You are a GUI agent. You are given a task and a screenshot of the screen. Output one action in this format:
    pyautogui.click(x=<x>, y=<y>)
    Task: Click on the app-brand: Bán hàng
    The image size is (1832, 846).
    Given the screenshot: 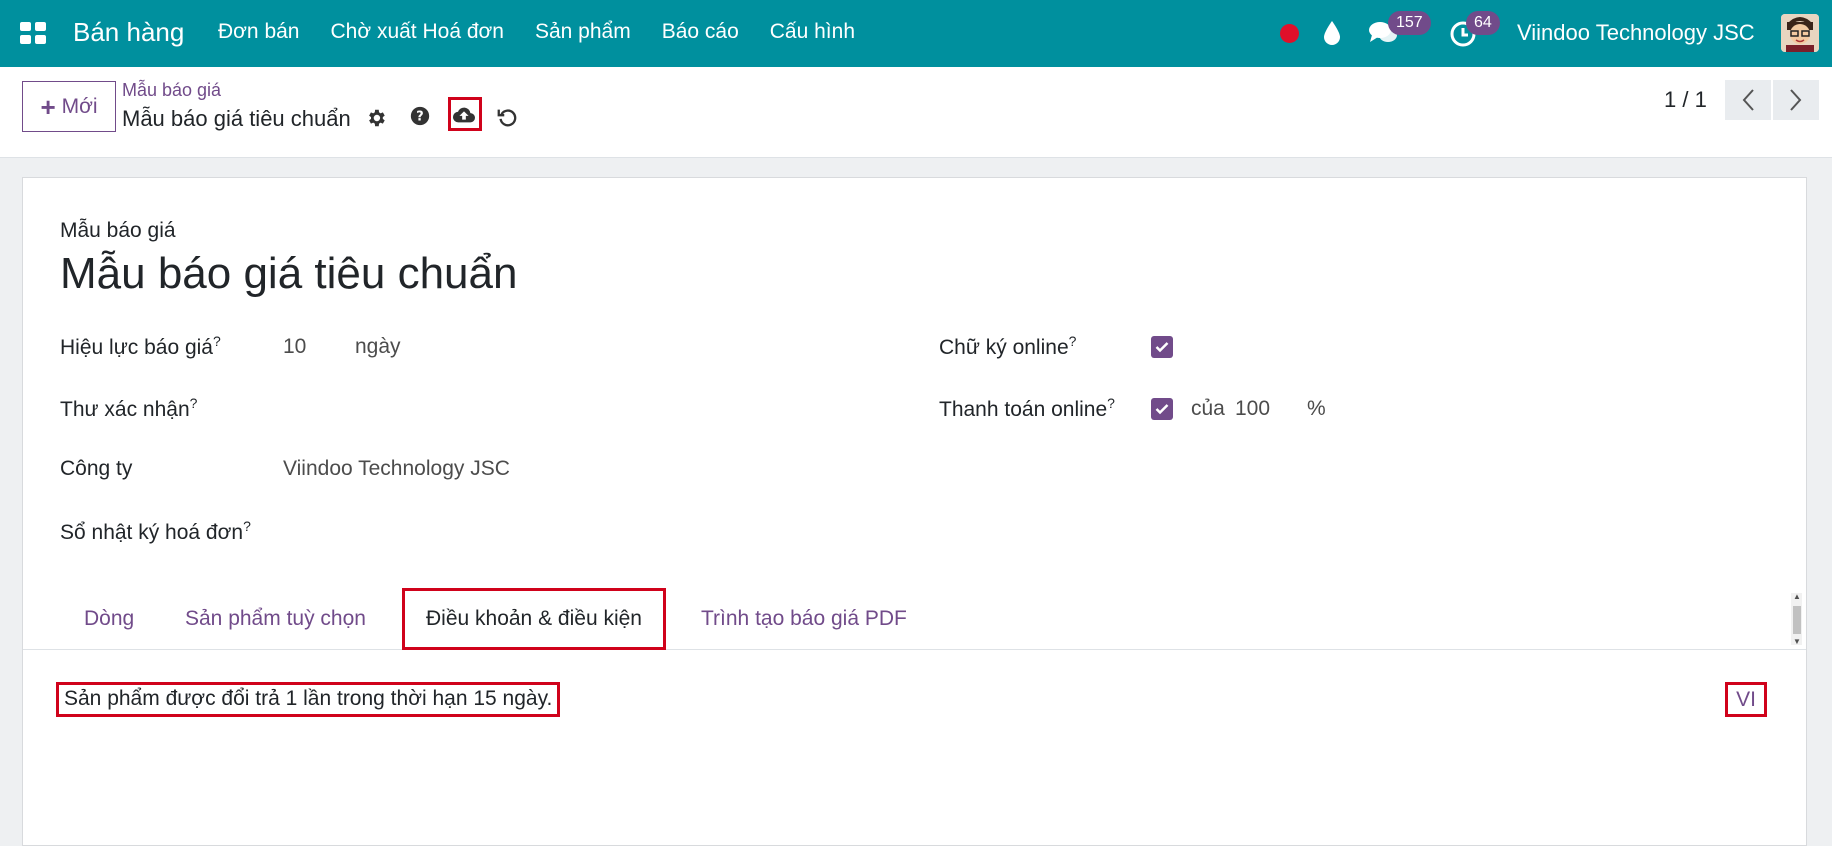 What is the action you would take?
    pyautogui.click(x=128, y=32)
    